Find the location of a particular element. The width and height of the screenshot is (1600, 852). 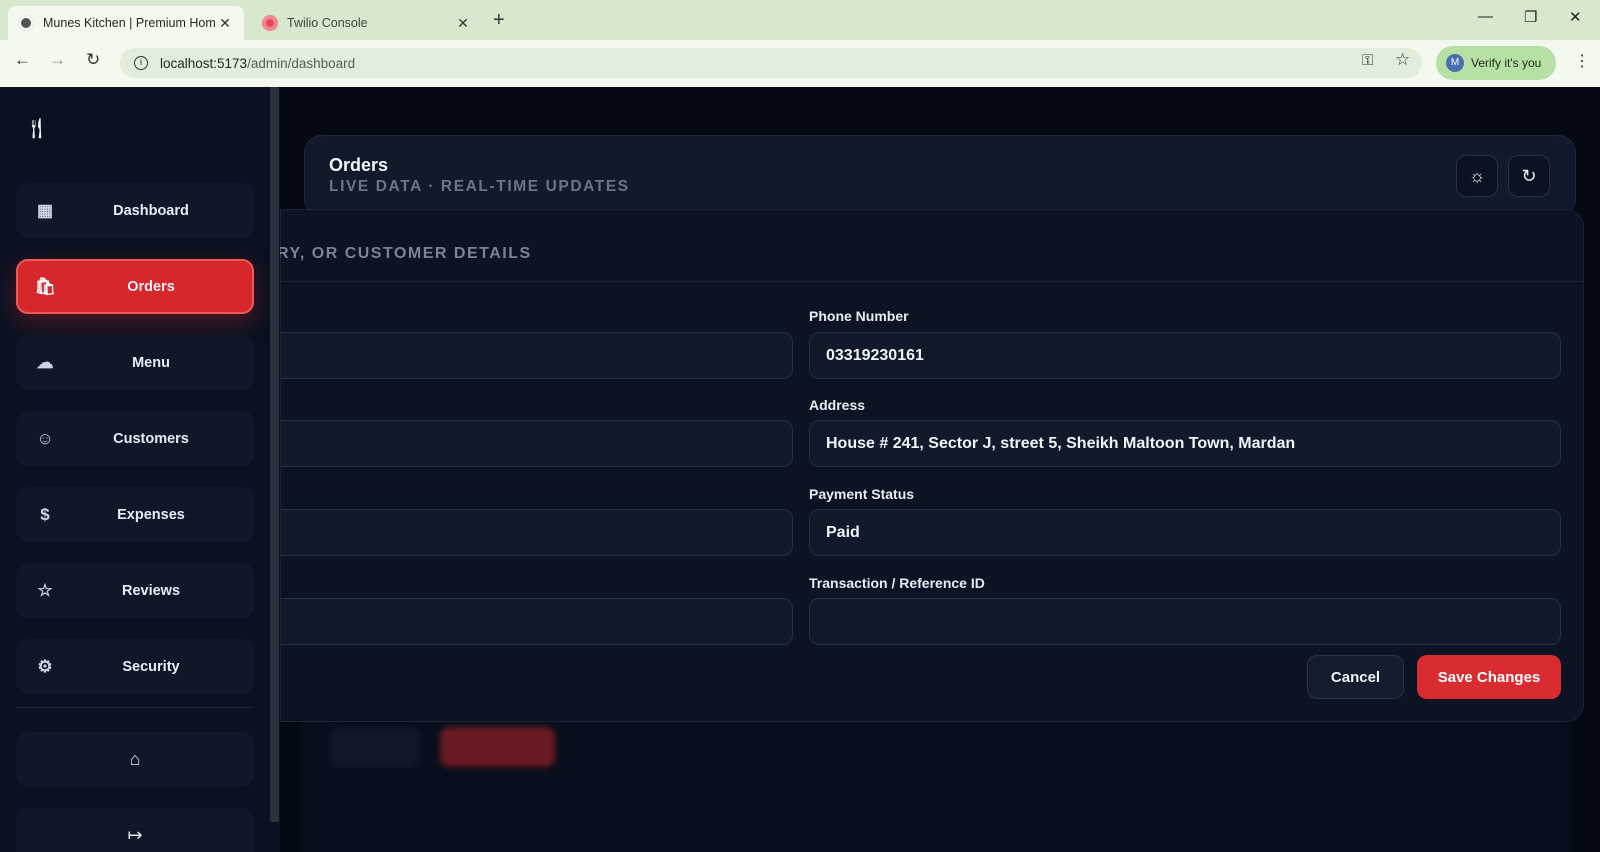

refresh-button: ↻ is located at coordinates (1529, 176).